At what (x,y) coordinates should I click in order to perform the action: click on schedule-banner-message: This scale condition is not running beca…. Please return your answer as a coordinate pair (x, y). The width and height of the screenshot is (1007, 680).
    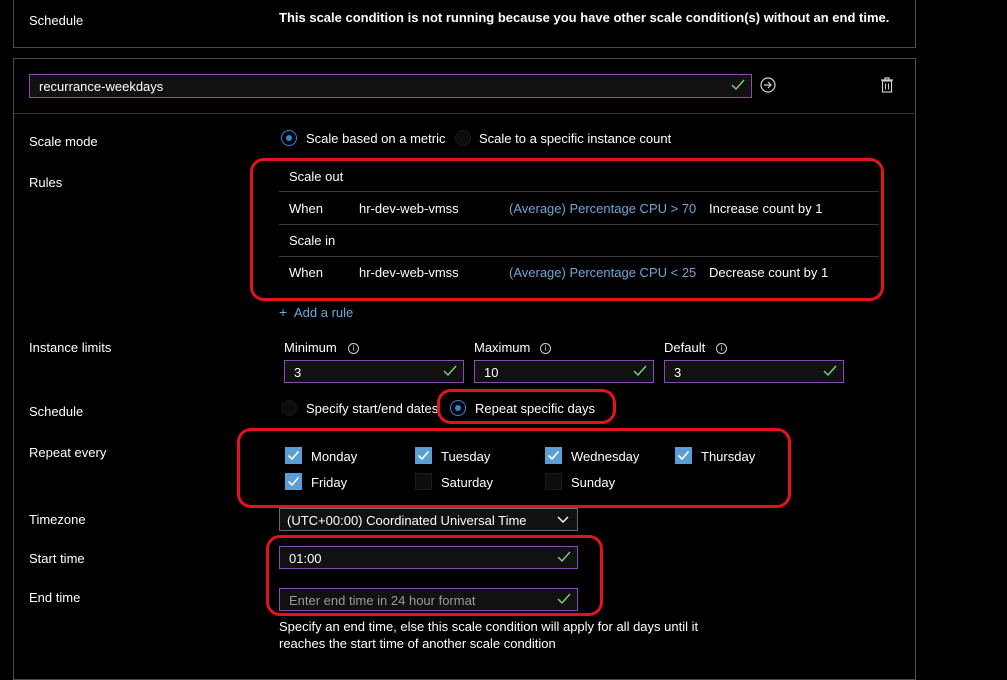
    Looking at the image, I should click on (584, 17).